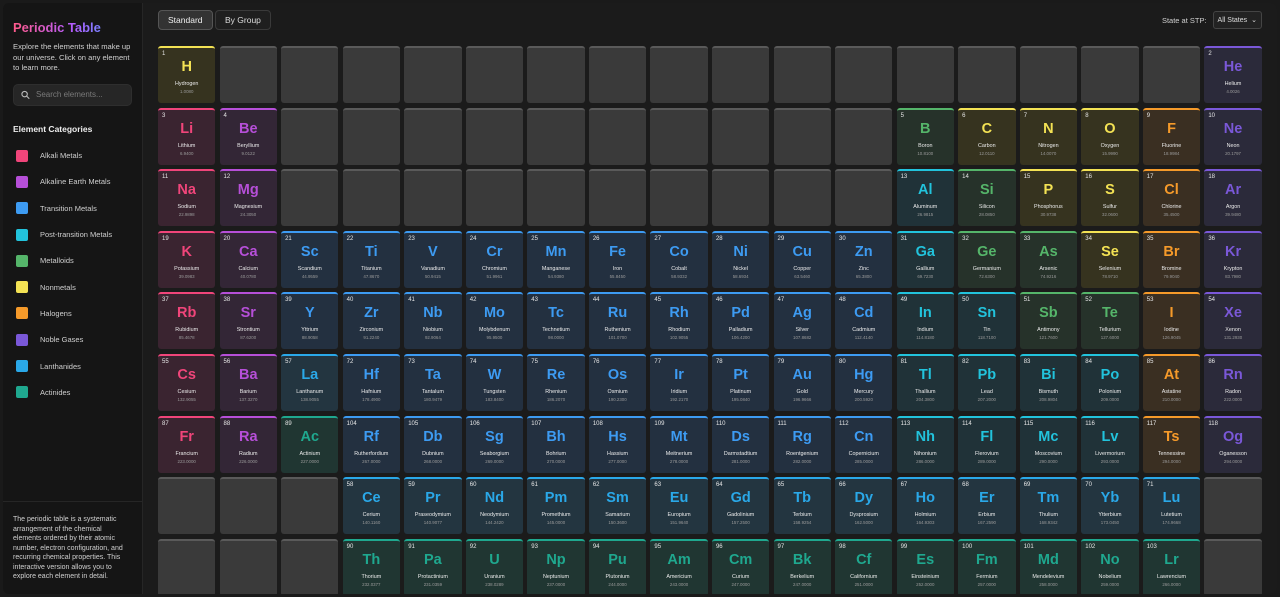 This screenshot has width=1280, height=597. I want to click on element-hg: 80 Hg Mercury 200.5920, so click(864, 382).